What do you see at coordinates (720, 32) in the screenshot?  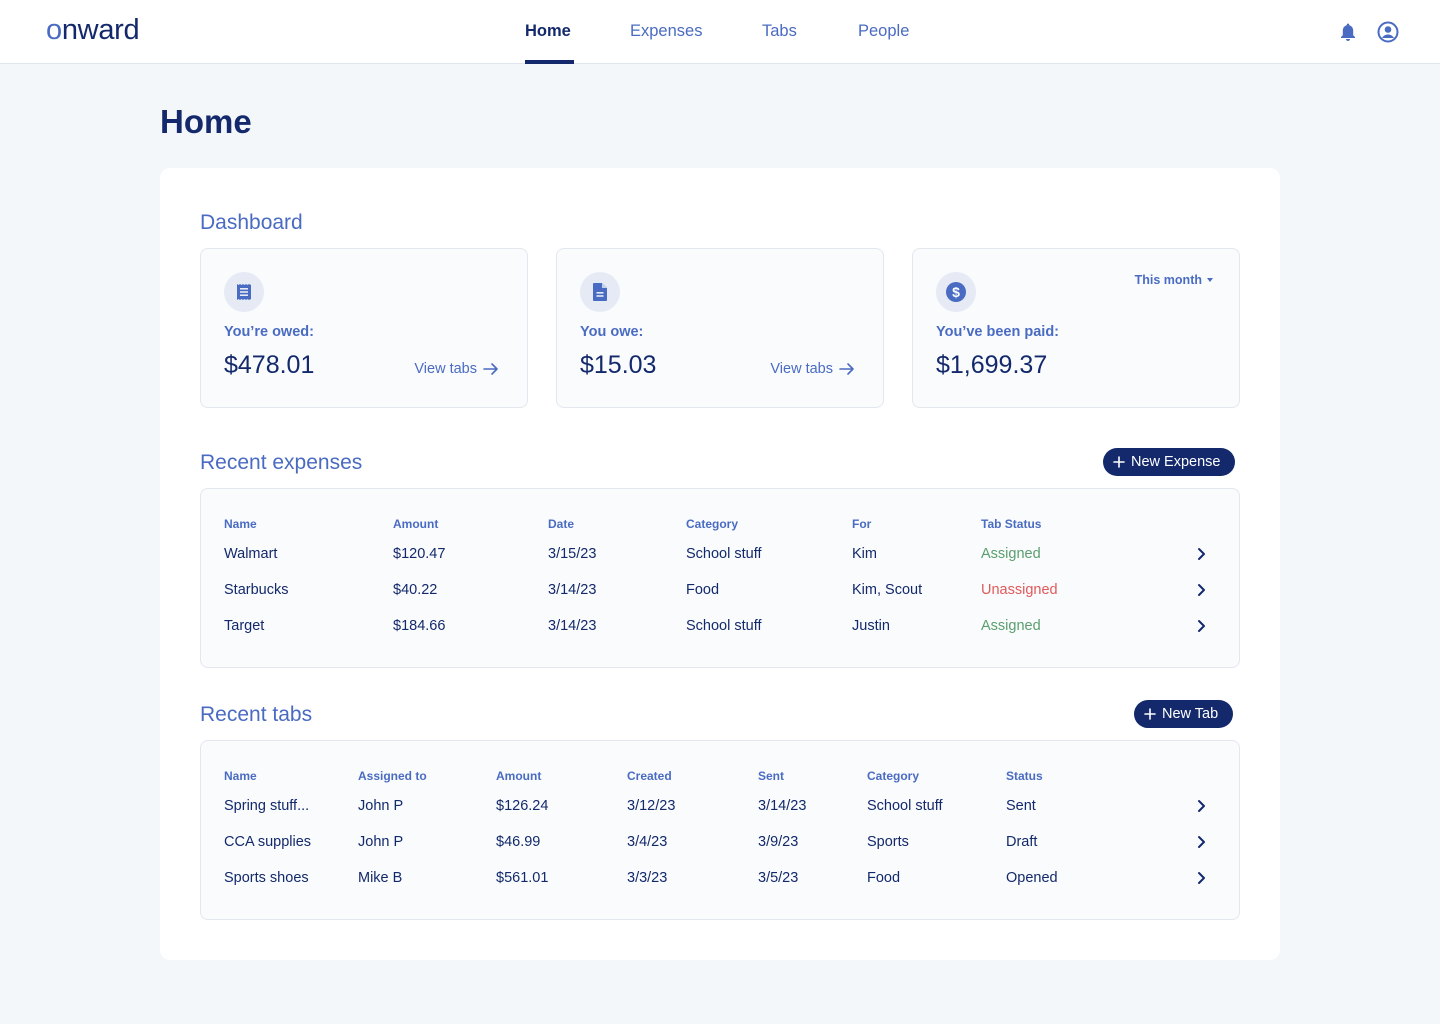 I see `top-navbar: onward Home Expenses Tabs People` at bounding box center [720, 32].